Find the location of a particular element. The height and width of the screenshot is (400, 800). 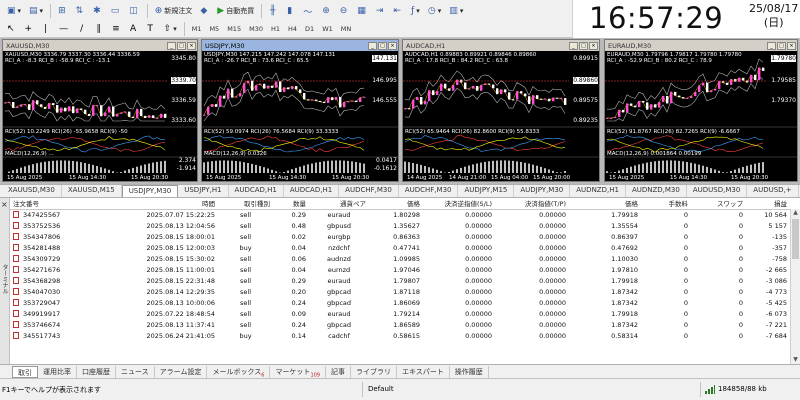

terminal-tab: メールボックス6 is located at coordinates (239, 371).